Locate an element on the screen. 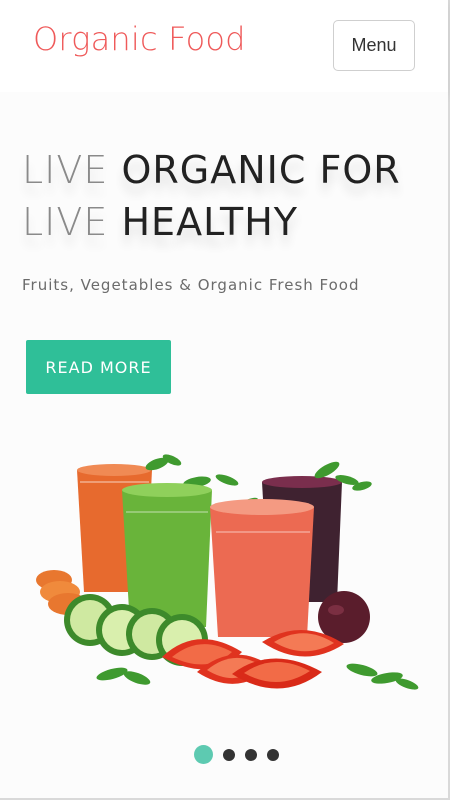 The width and height of the screenshot is (450, 800). hero-headline: LIVE ORGANIC FOR LIVE HEALTHY is located at coordinates (211, 196).